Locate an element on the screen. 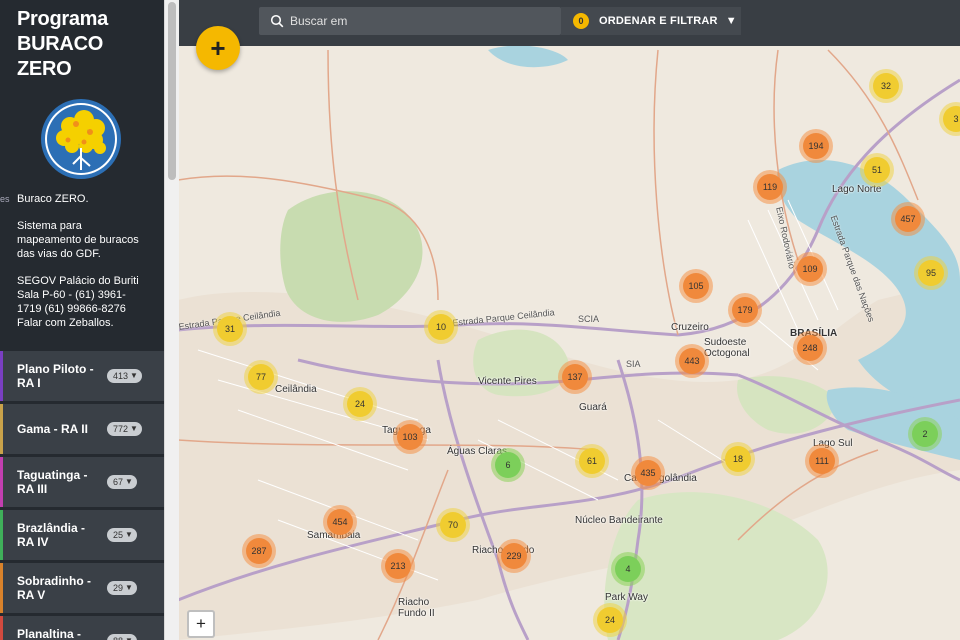  place-label: Vicente Pires is located at coordinates (507, 381).